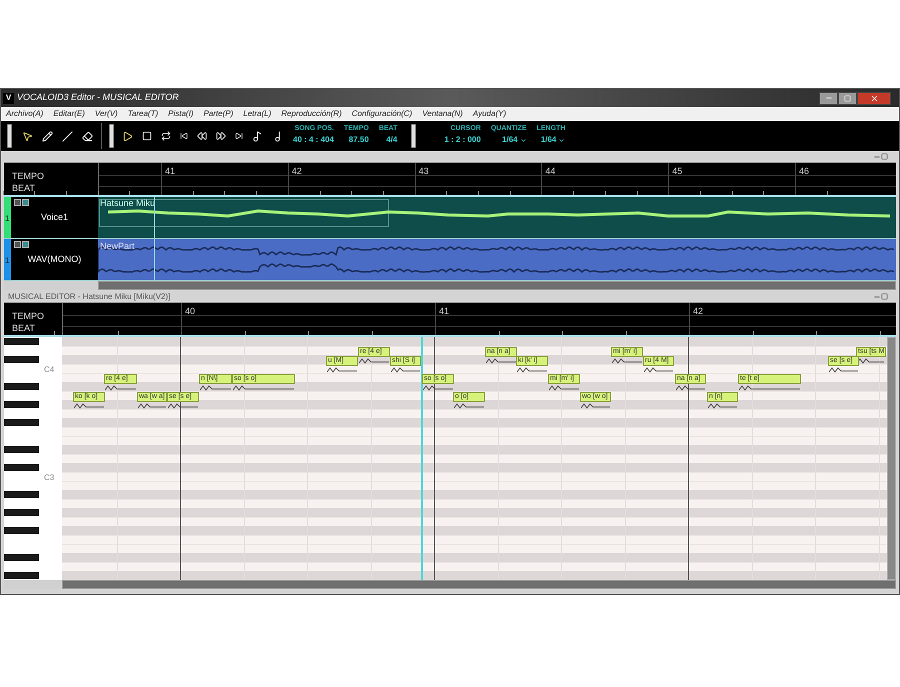 The height and width of the screenshot is (687, 900). What do you see at coordinates (804, 171) in the screenshot?
I see `measure-number: 46` at bounding box center [804, 171].